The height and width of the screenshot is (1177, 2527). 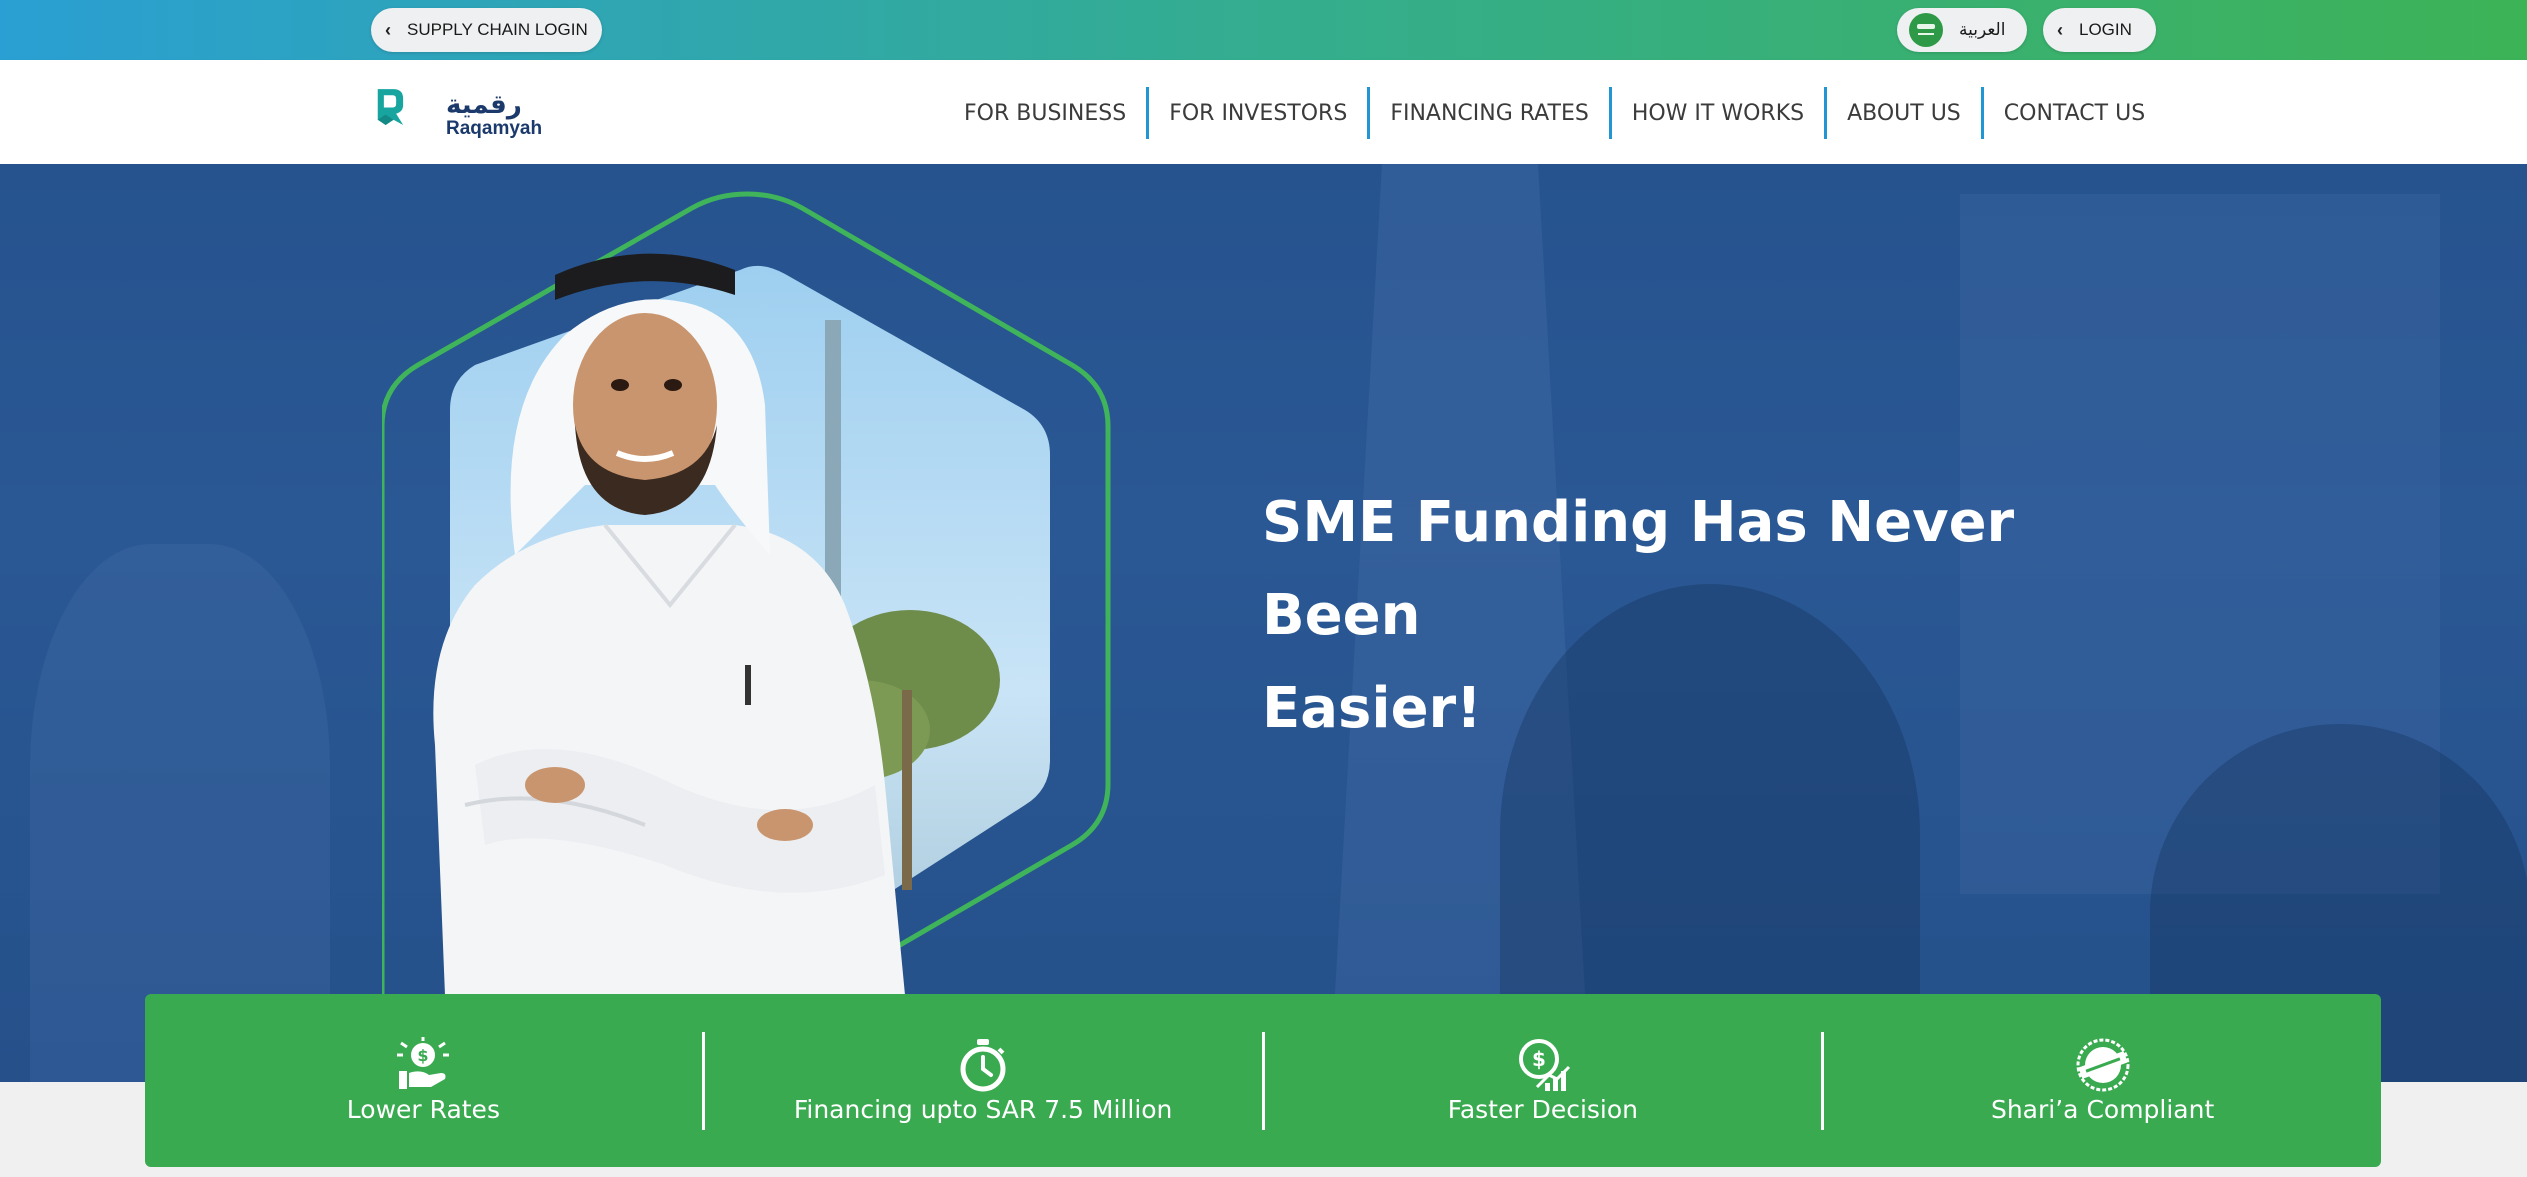 What do you see at coordinates (669, 624) in the screenshot?
I see `businessman-image` at bounding box center [669, 624].